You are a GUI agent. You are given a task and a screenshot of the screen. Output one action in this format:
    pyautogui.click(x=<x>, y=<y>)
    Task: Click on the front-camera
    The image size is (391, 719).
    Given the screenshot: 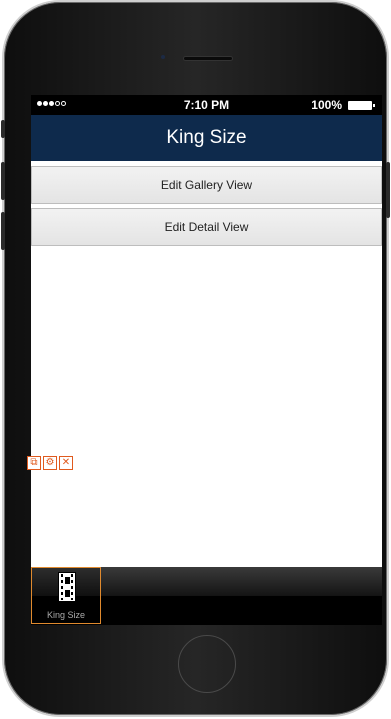 What is the action you would take?
    pyautogui.click(x=163, y=57)
    